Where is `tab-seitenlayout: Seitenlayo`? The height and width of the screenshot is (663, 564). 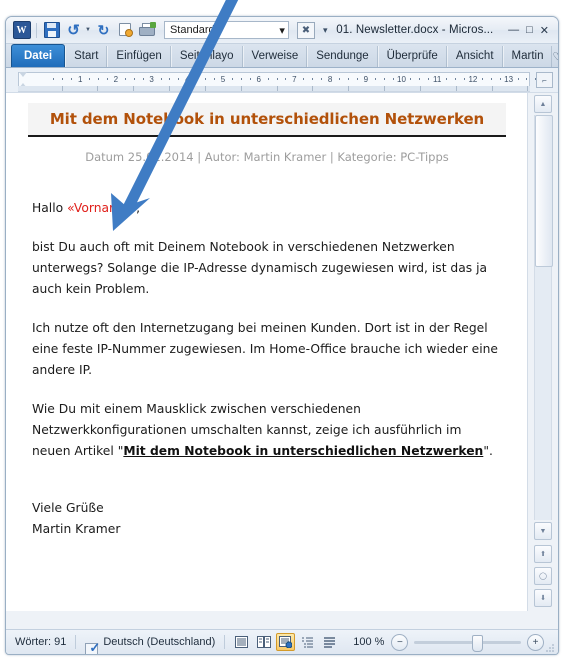
tab-seitenlayout: Seitenlayo is located at coordinates (206, 56).